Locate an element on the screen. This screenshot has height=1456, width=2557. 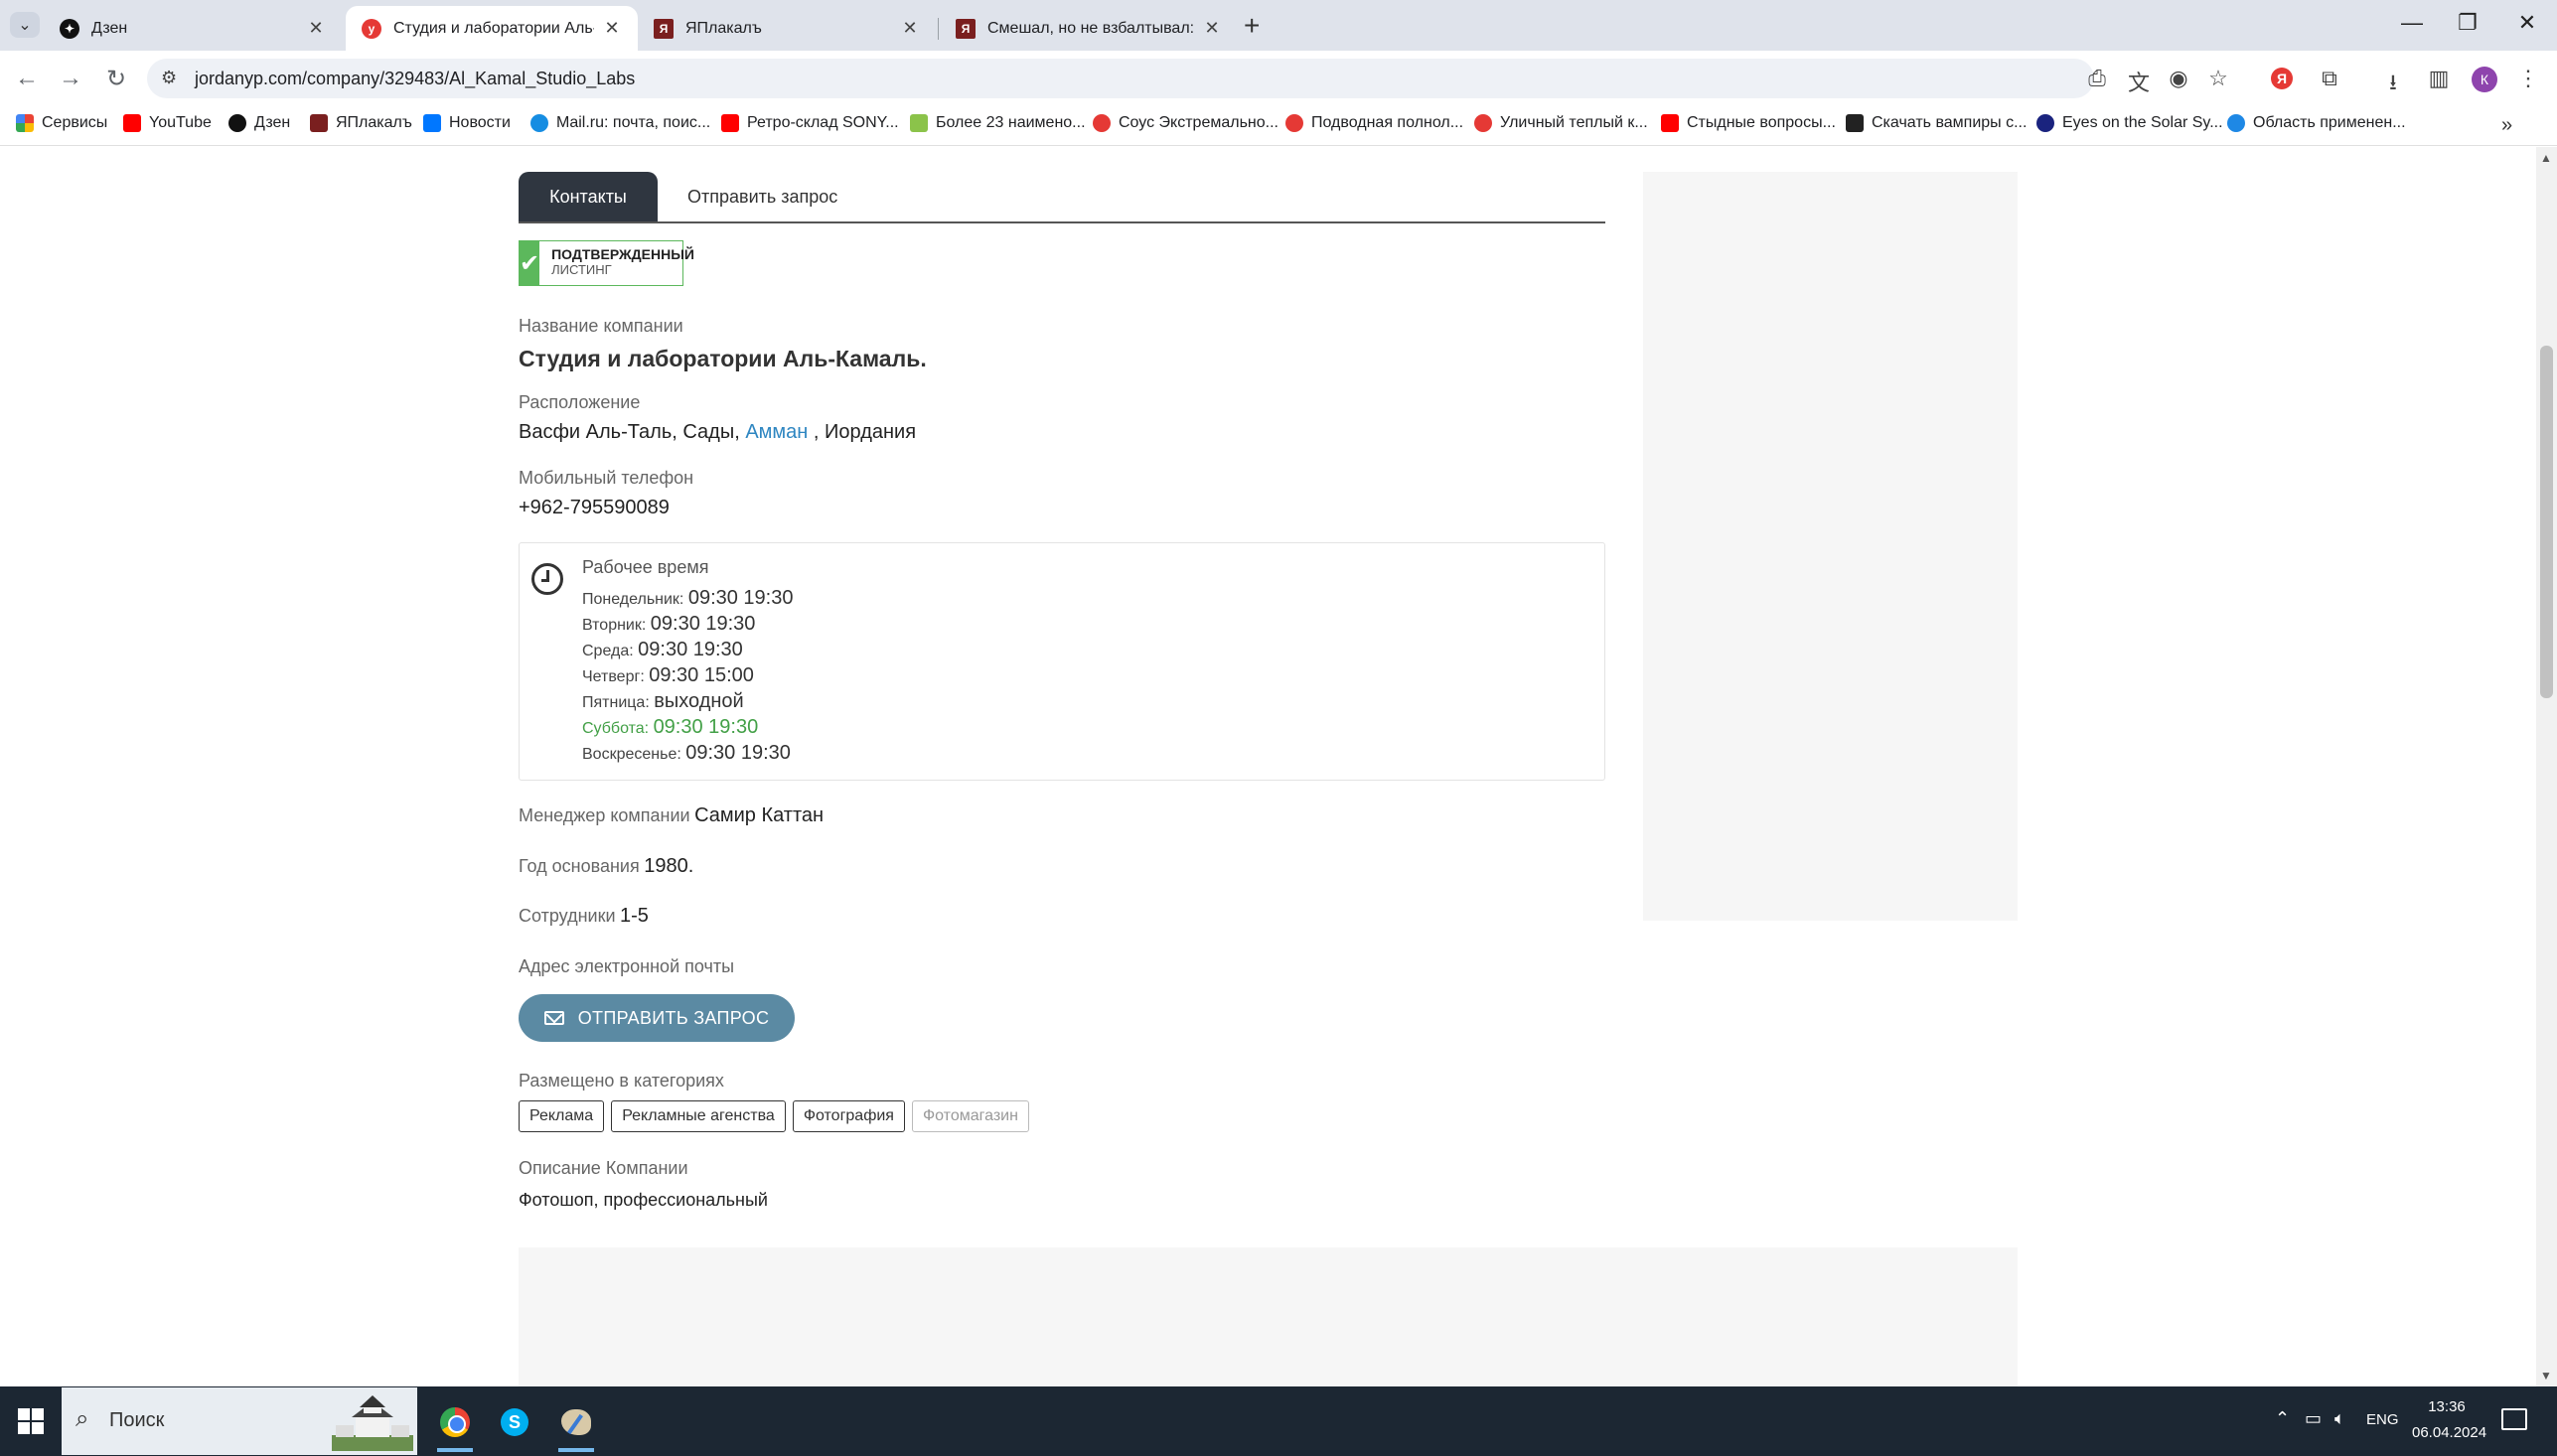
category-tag: Фотомагазин is located at coordinates (970, 1116).